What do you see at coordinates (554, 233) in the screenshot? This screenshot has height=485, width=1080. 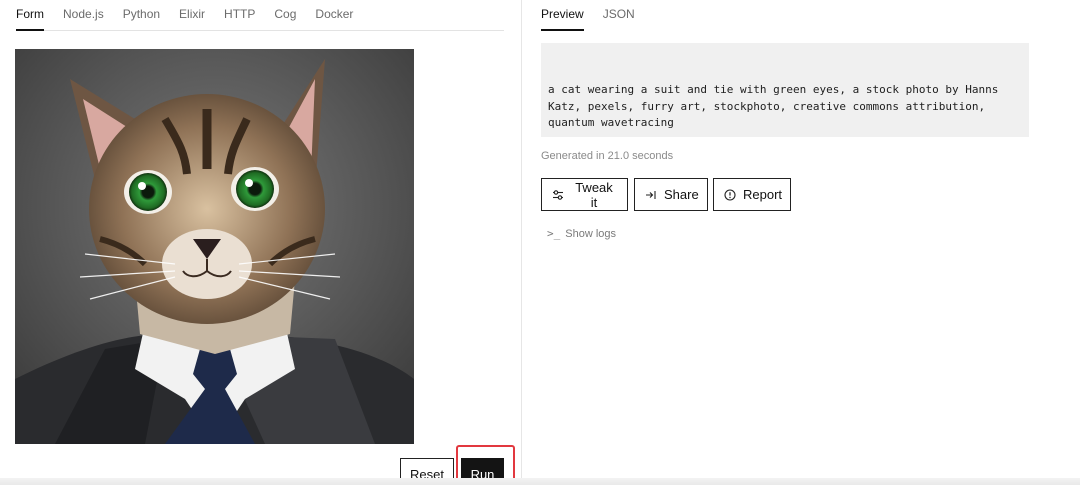 I see `terminal-icon: >_` at bounding box center [554, 233].